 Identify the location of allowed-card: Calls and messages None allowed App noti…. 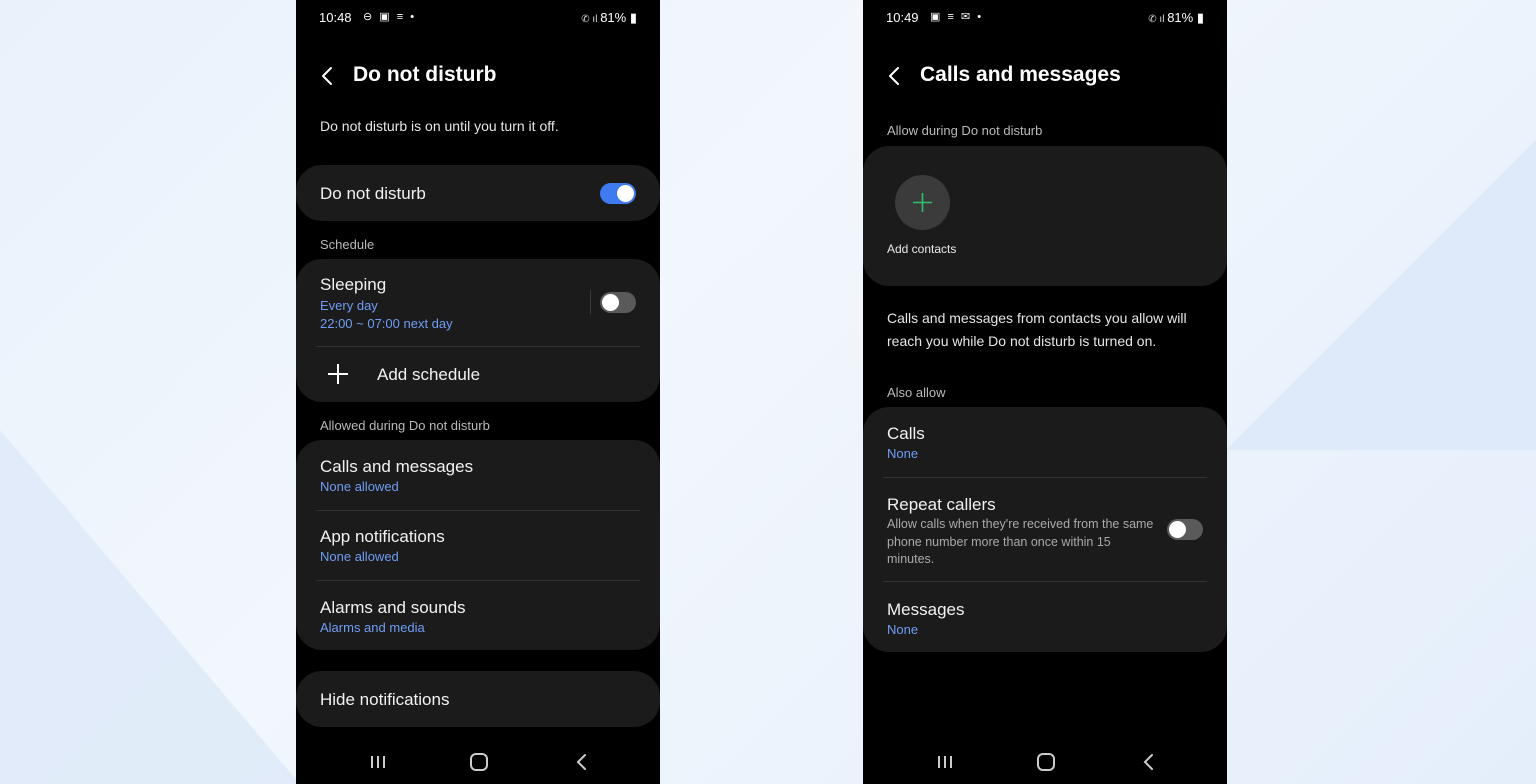
(478, 545).